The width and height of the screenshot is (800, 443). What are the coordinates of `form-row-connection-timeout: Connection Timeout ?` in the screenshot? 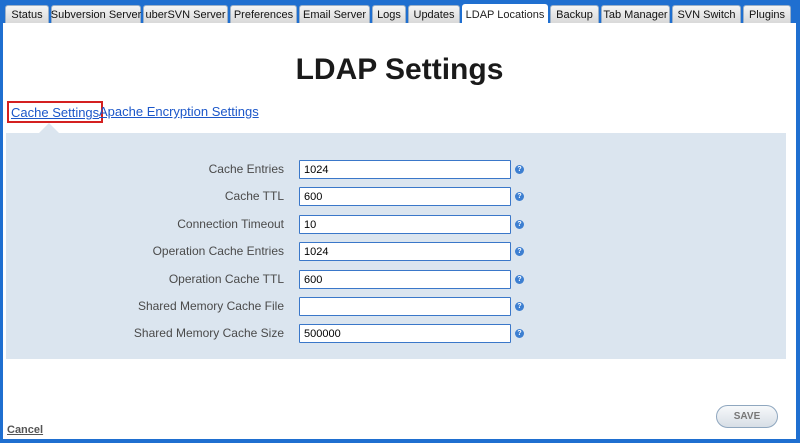 It's located at (396, 225).